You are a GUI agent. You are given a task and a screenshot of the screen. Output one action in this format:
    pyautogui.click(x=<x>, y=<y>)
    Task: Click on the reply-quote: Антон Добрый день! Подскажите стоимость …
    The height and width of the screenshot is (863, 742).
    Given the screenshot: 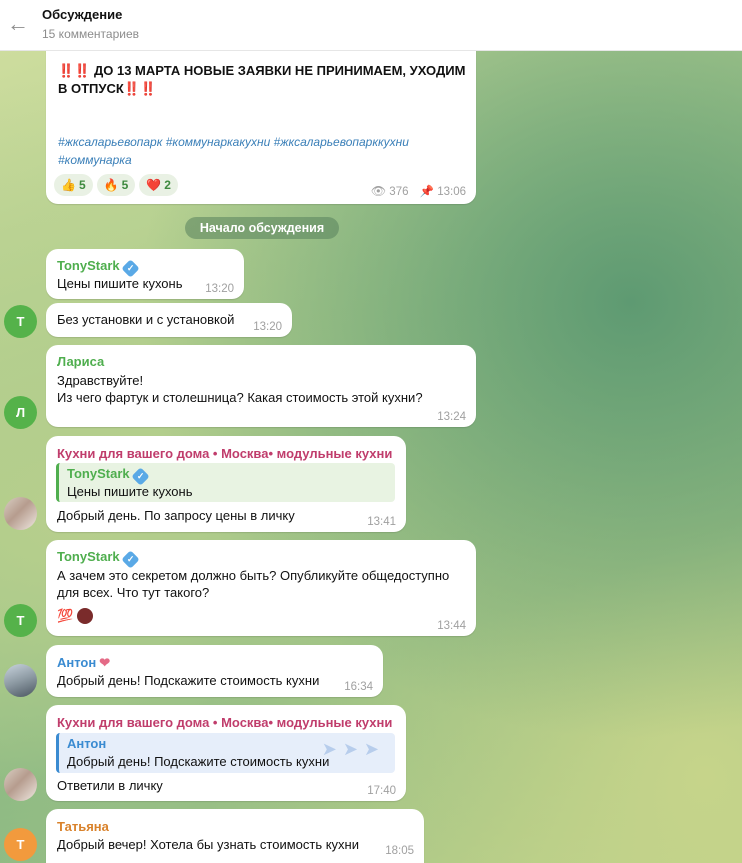 What is the action you would take?
    pyautogui.click(x=225, y=753)
    